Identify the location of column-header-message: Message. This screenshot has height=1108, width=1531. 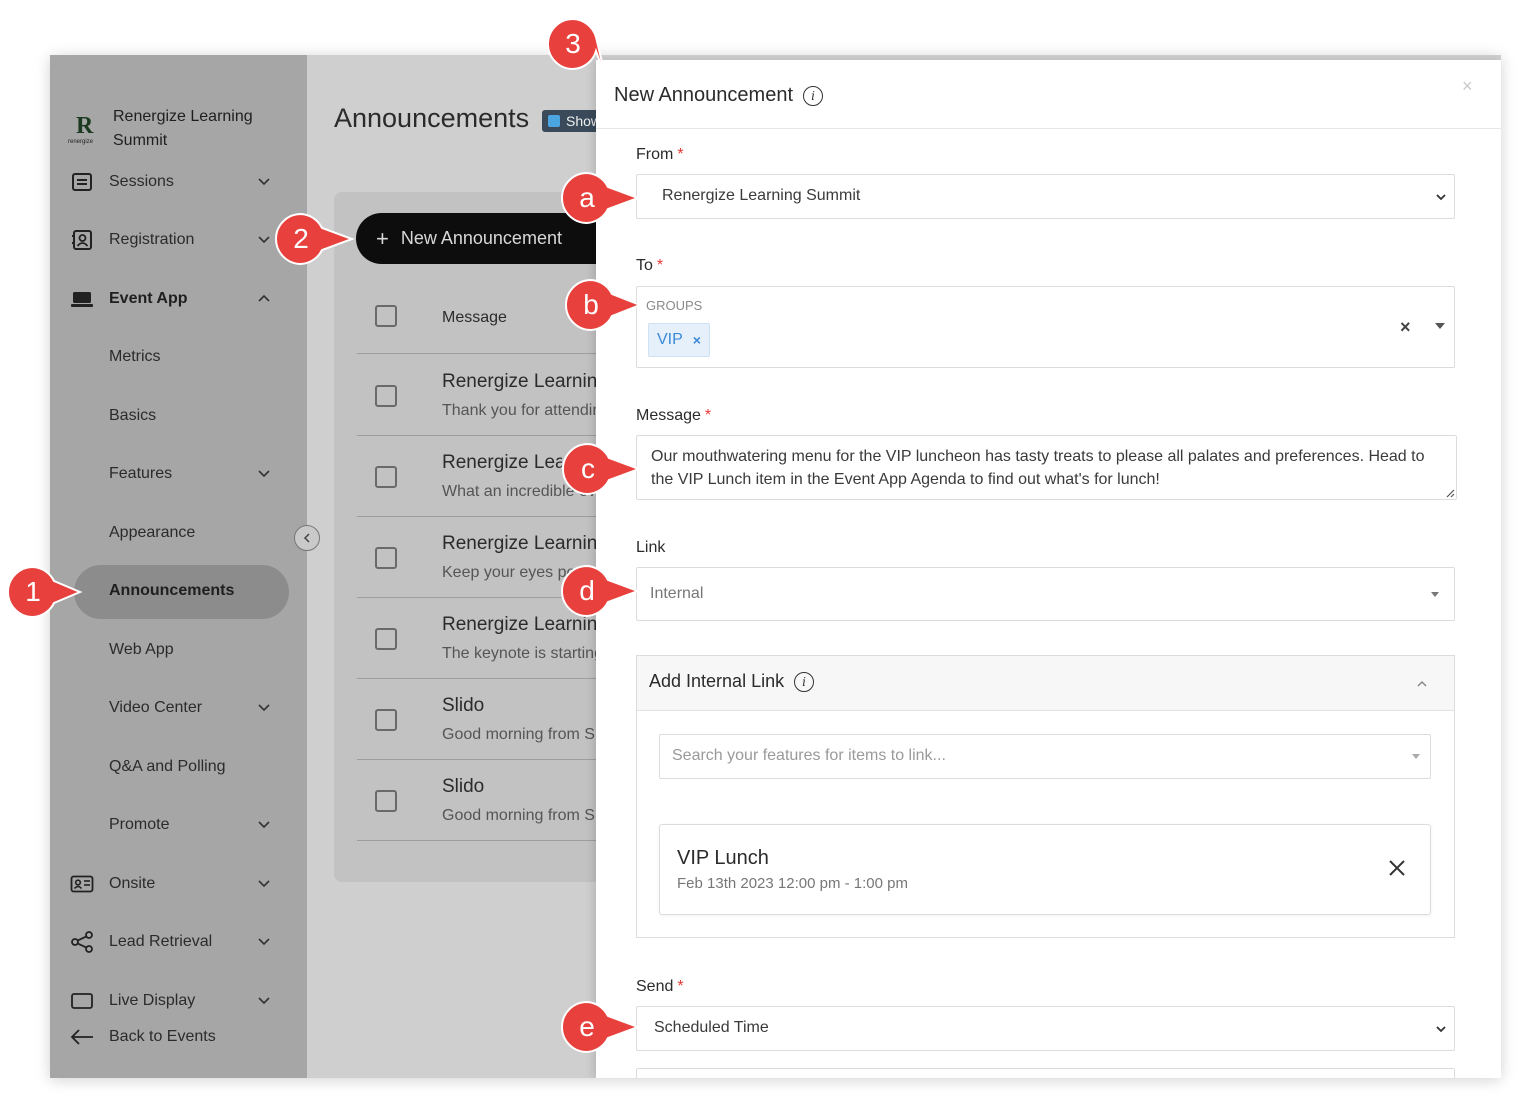
(474, 317).